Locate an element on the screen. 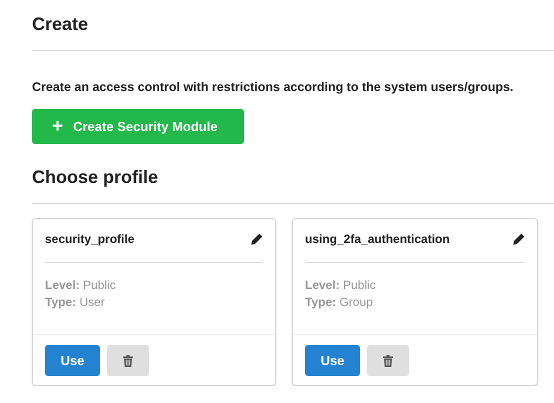  field-value: User is located at coordinates (92, 302).